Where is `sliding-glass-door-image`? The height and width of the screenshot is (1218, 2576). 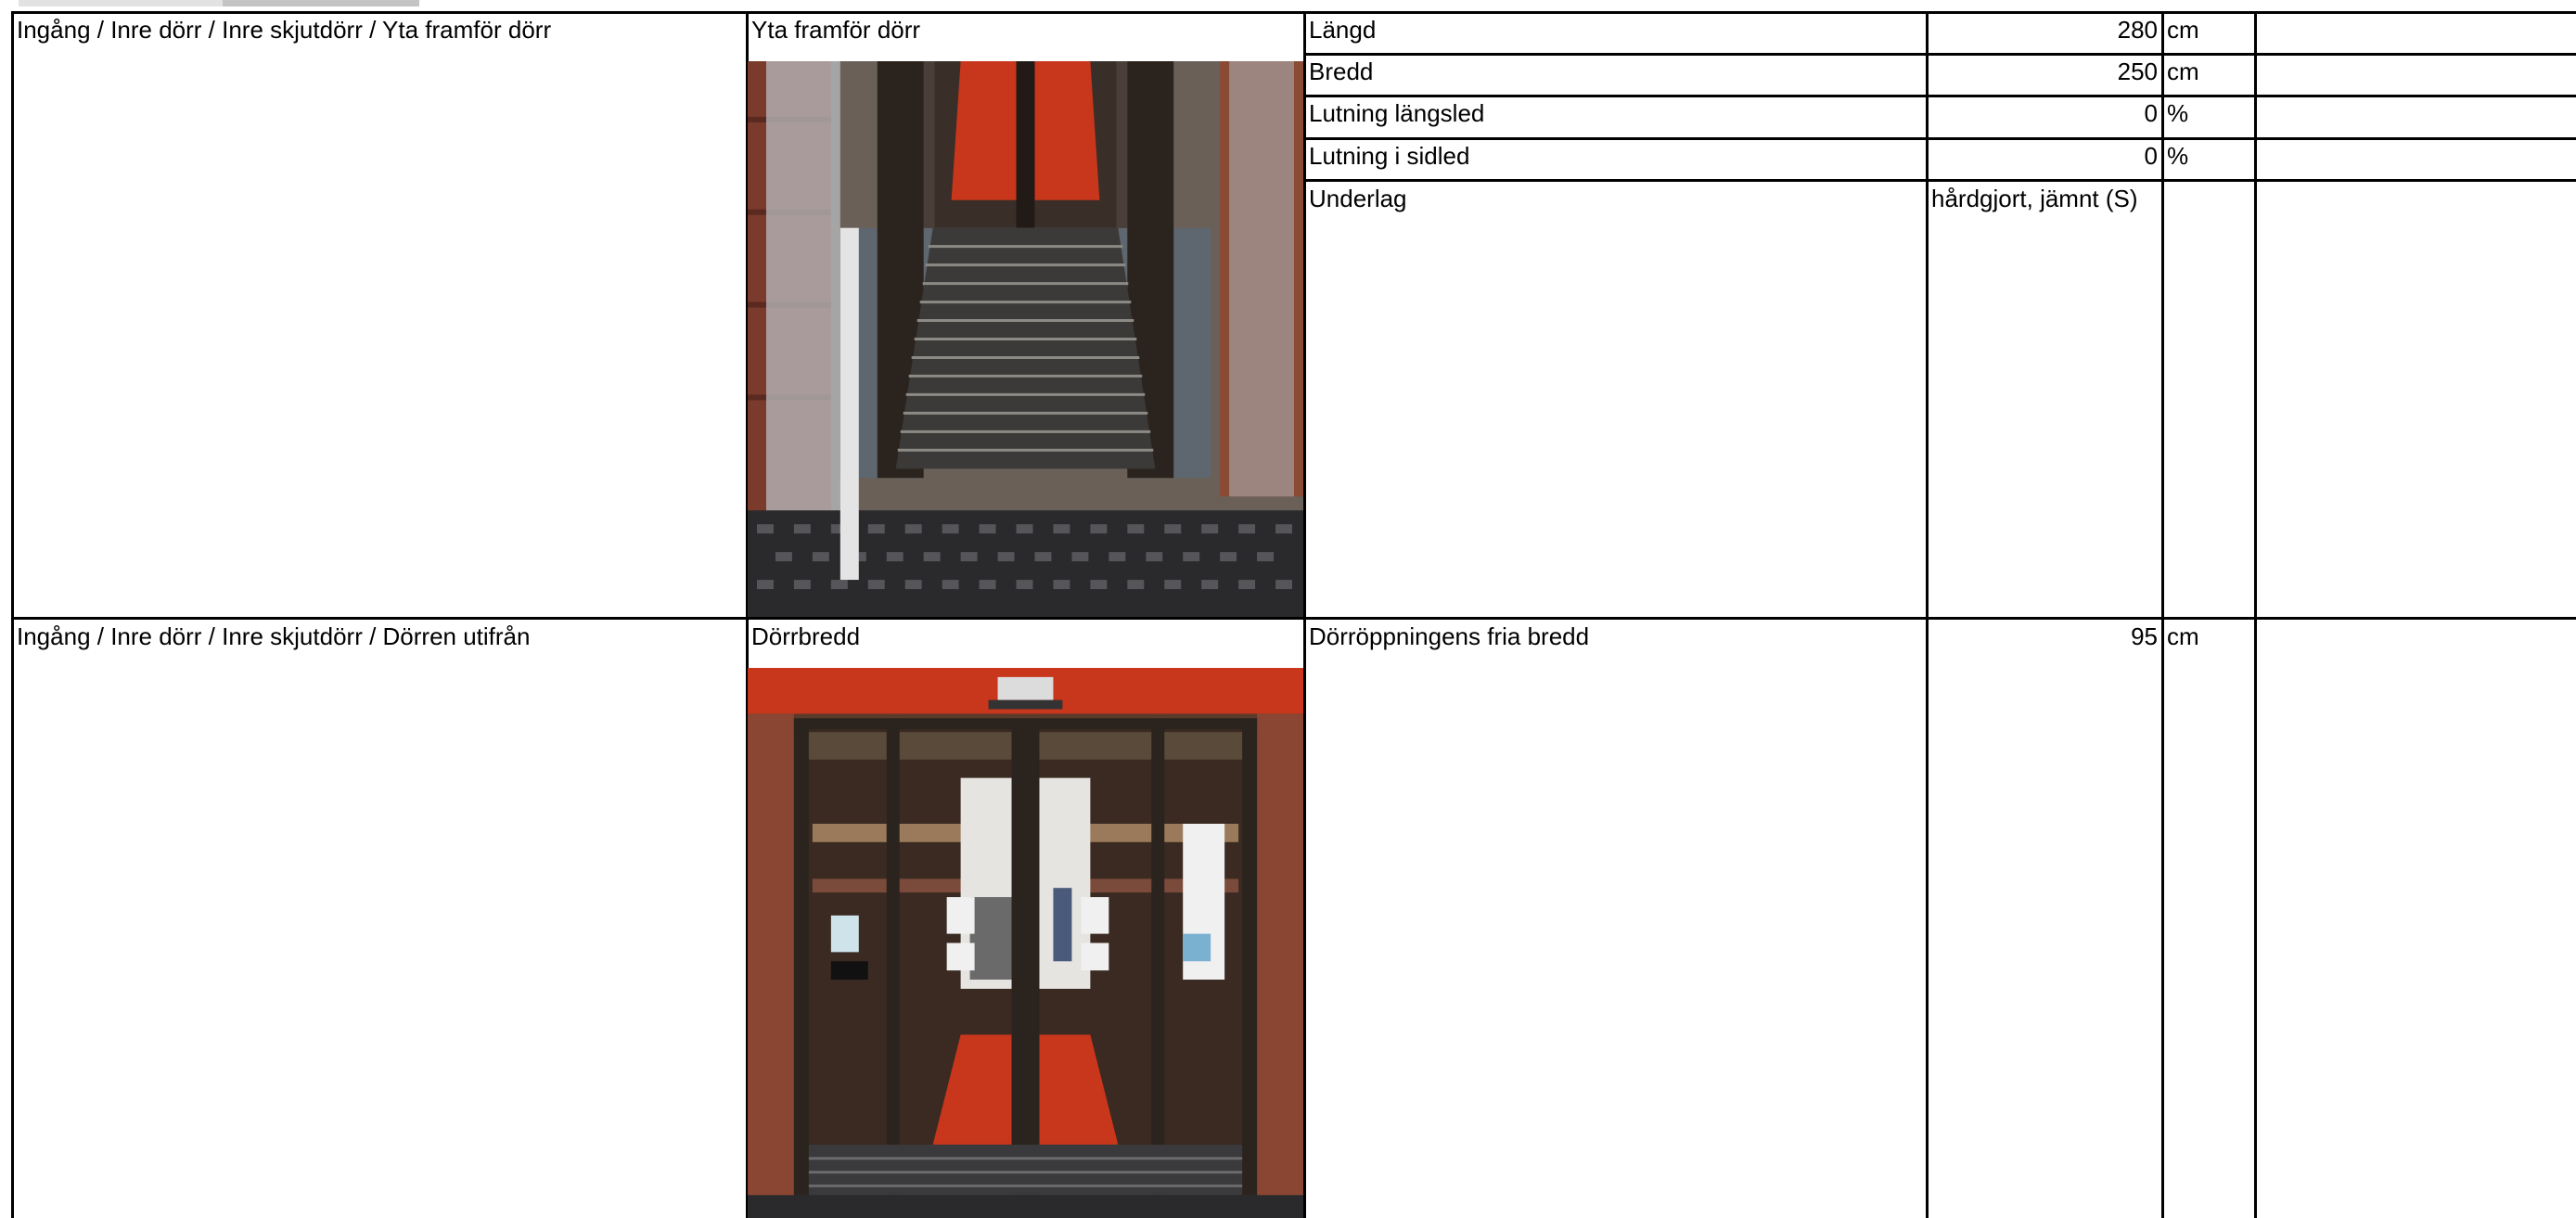
sliding-glass-door-image is located at coordinates (1025, 943).